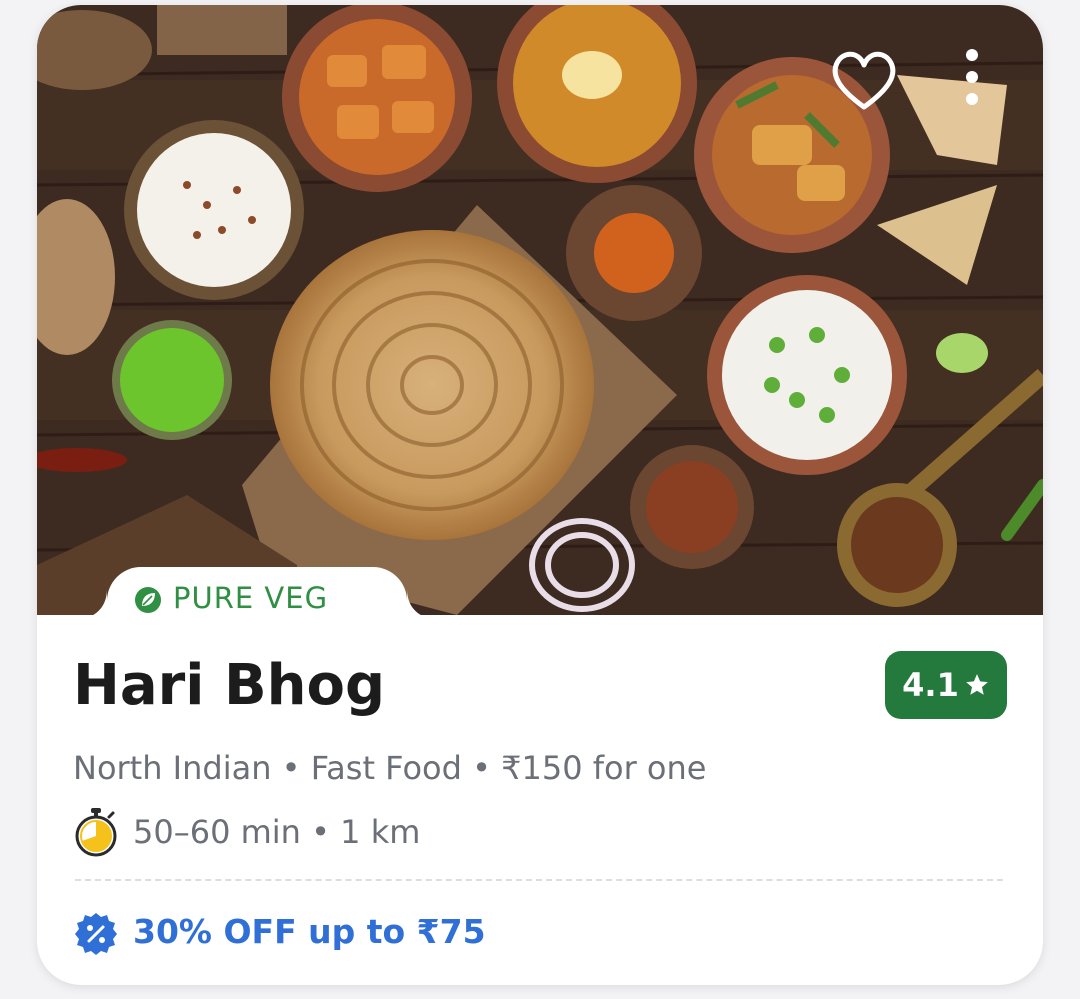 Image resolution: width=1080 pixels, height=999 pixels. What do you see at coordinates (229, 685) in the screenshot?
I see `restaurant-name: Hari Bhog` at bounding box center [229, 685].